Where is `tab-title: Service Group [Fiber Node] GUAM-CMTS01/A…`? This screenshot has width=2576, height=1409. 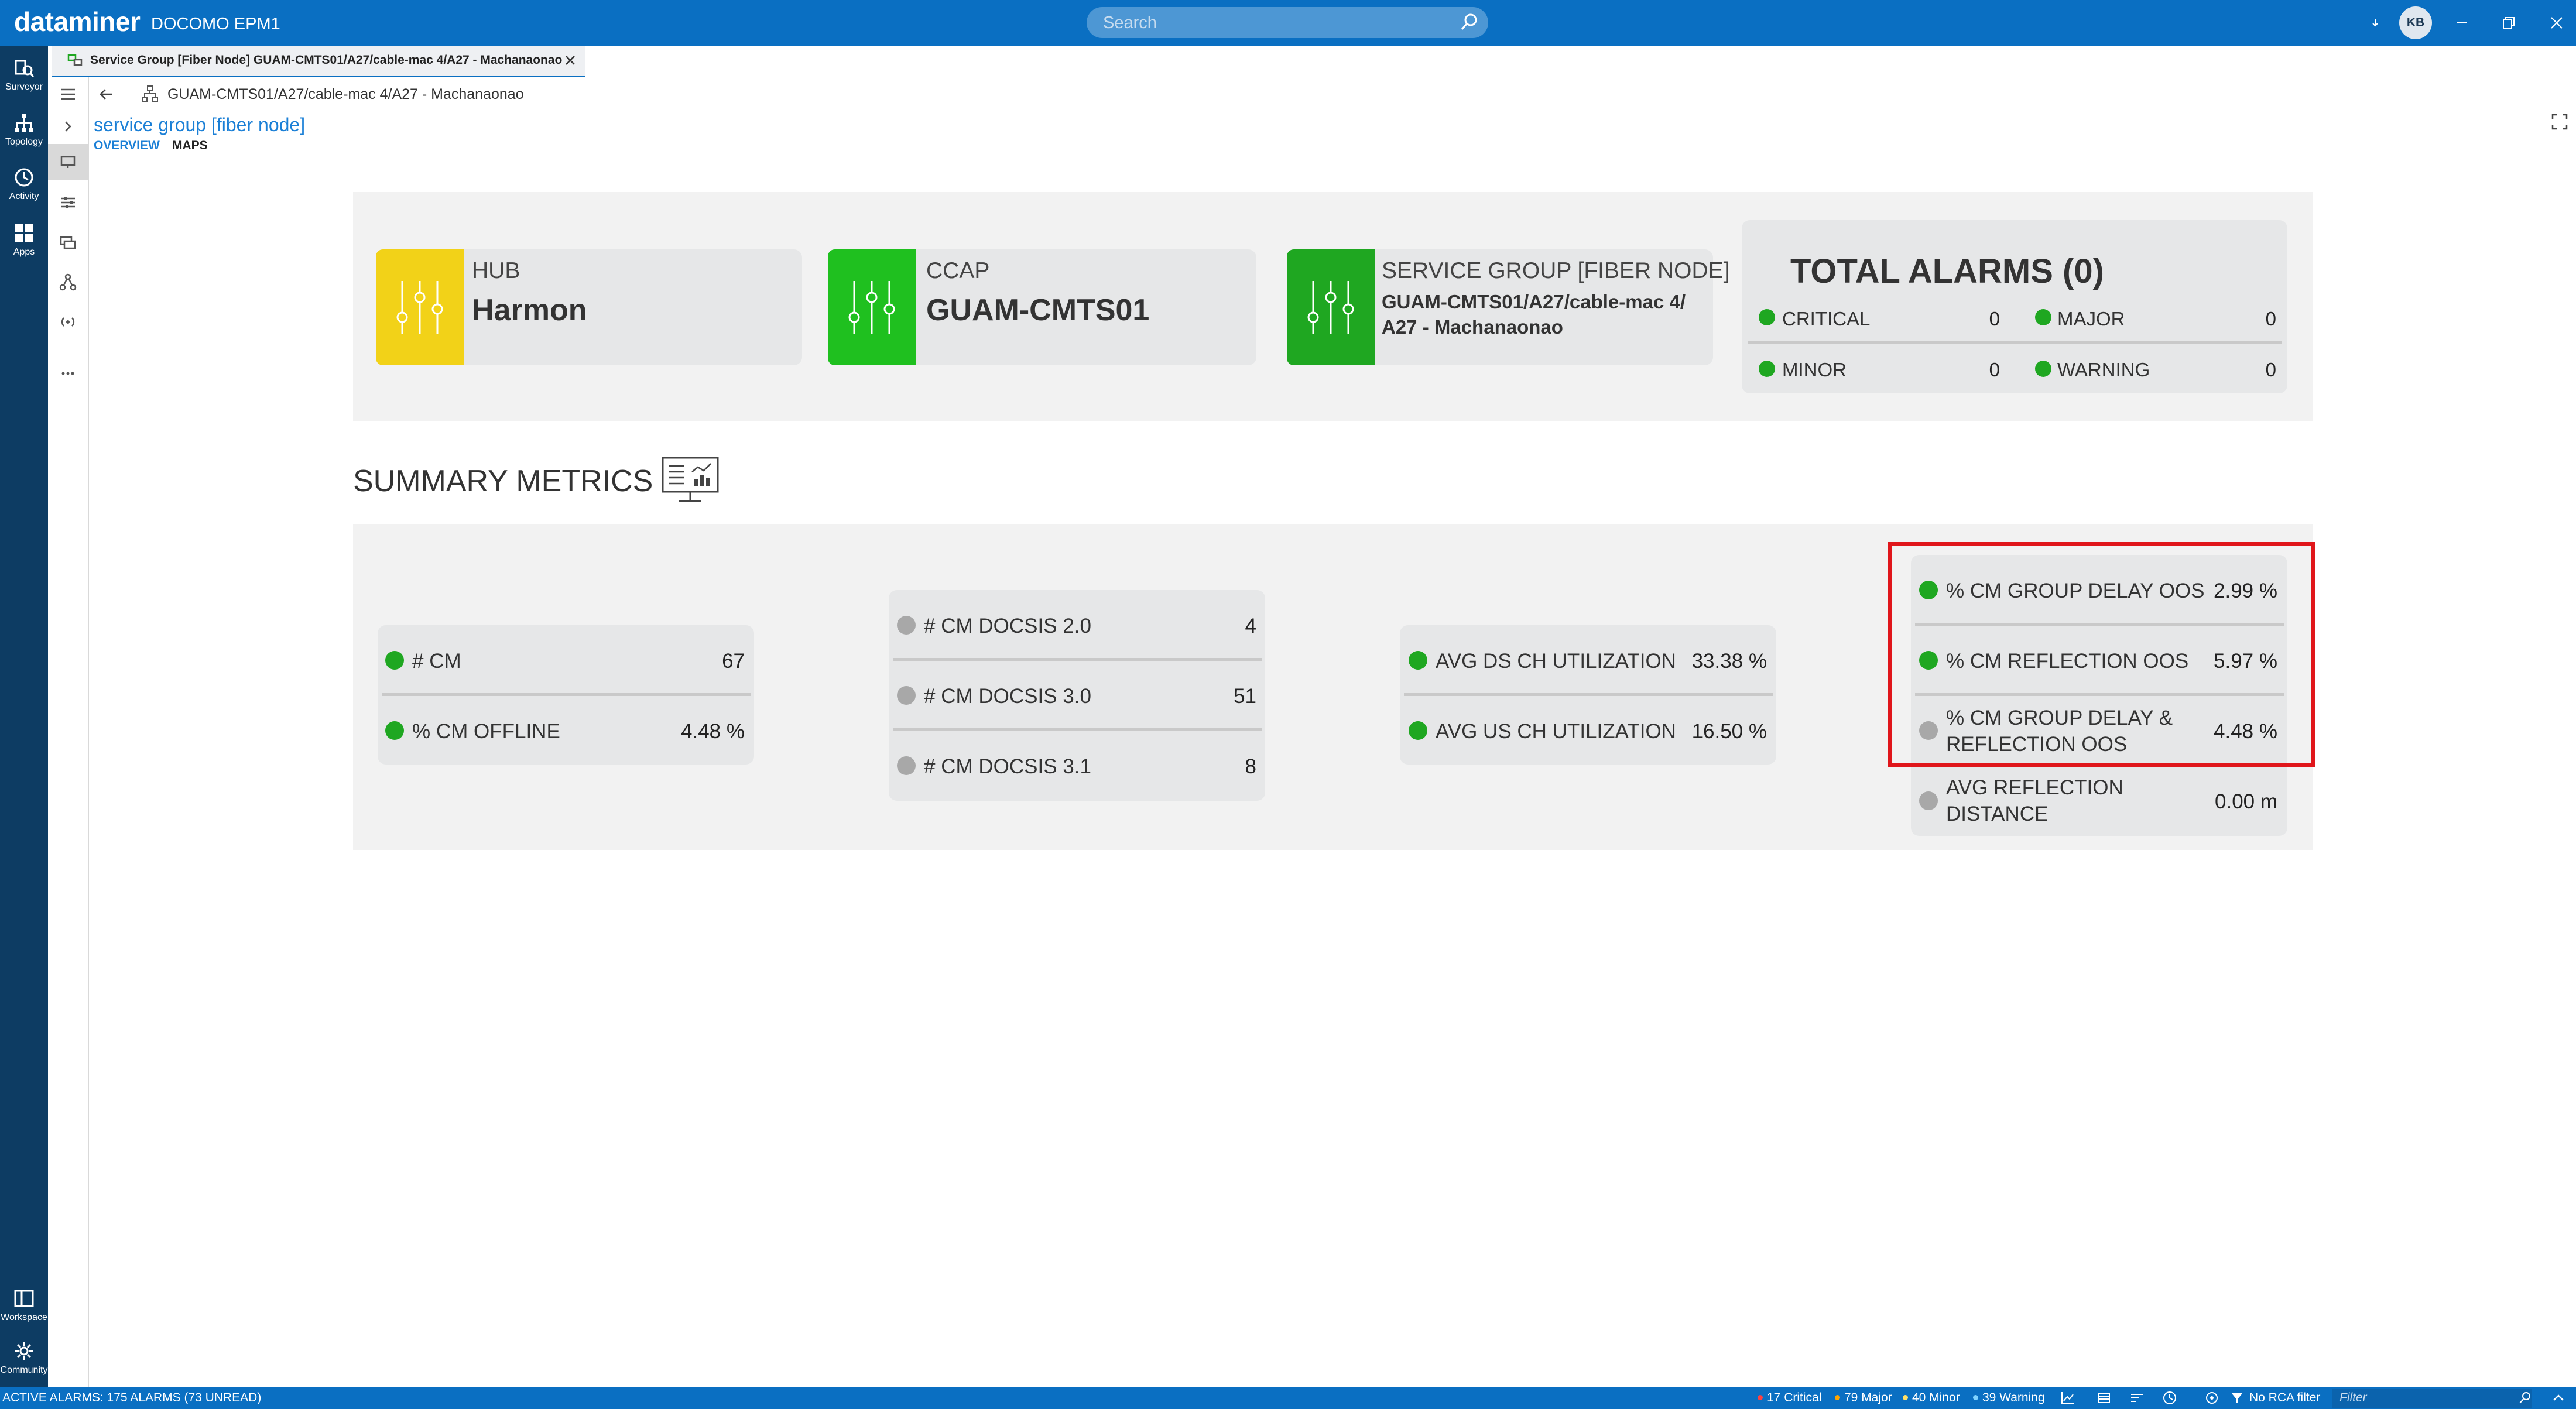
tab-title: Service Group [Fiber Node] GUAM-CMTS01/A… is located at coordinates (326, 60).